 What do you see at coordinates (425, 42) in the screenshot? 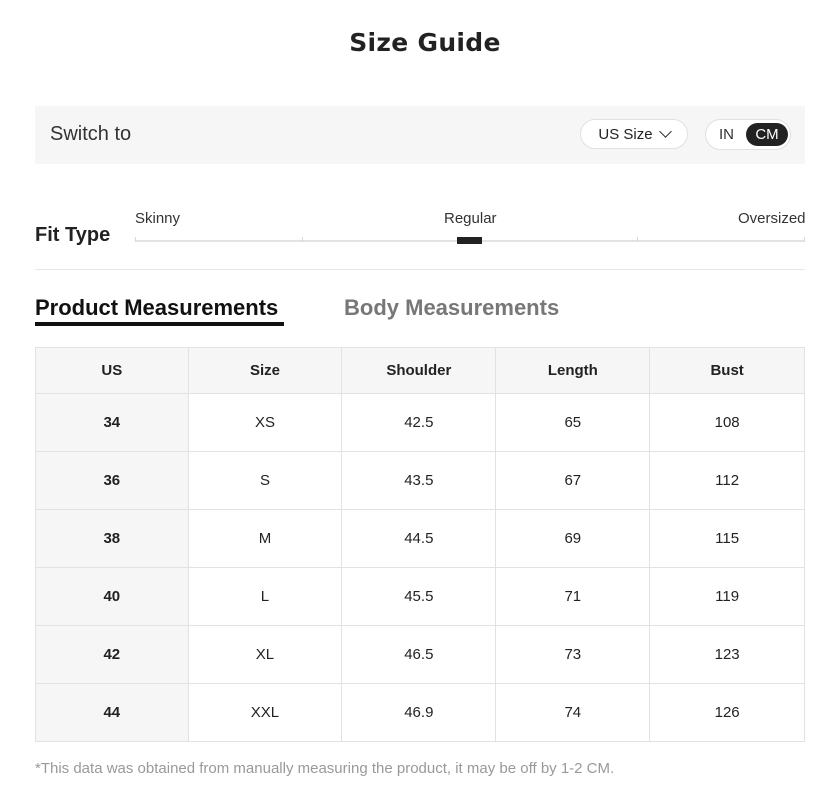
I see `page-title: Size Guide` at bounding box center [425, 42].